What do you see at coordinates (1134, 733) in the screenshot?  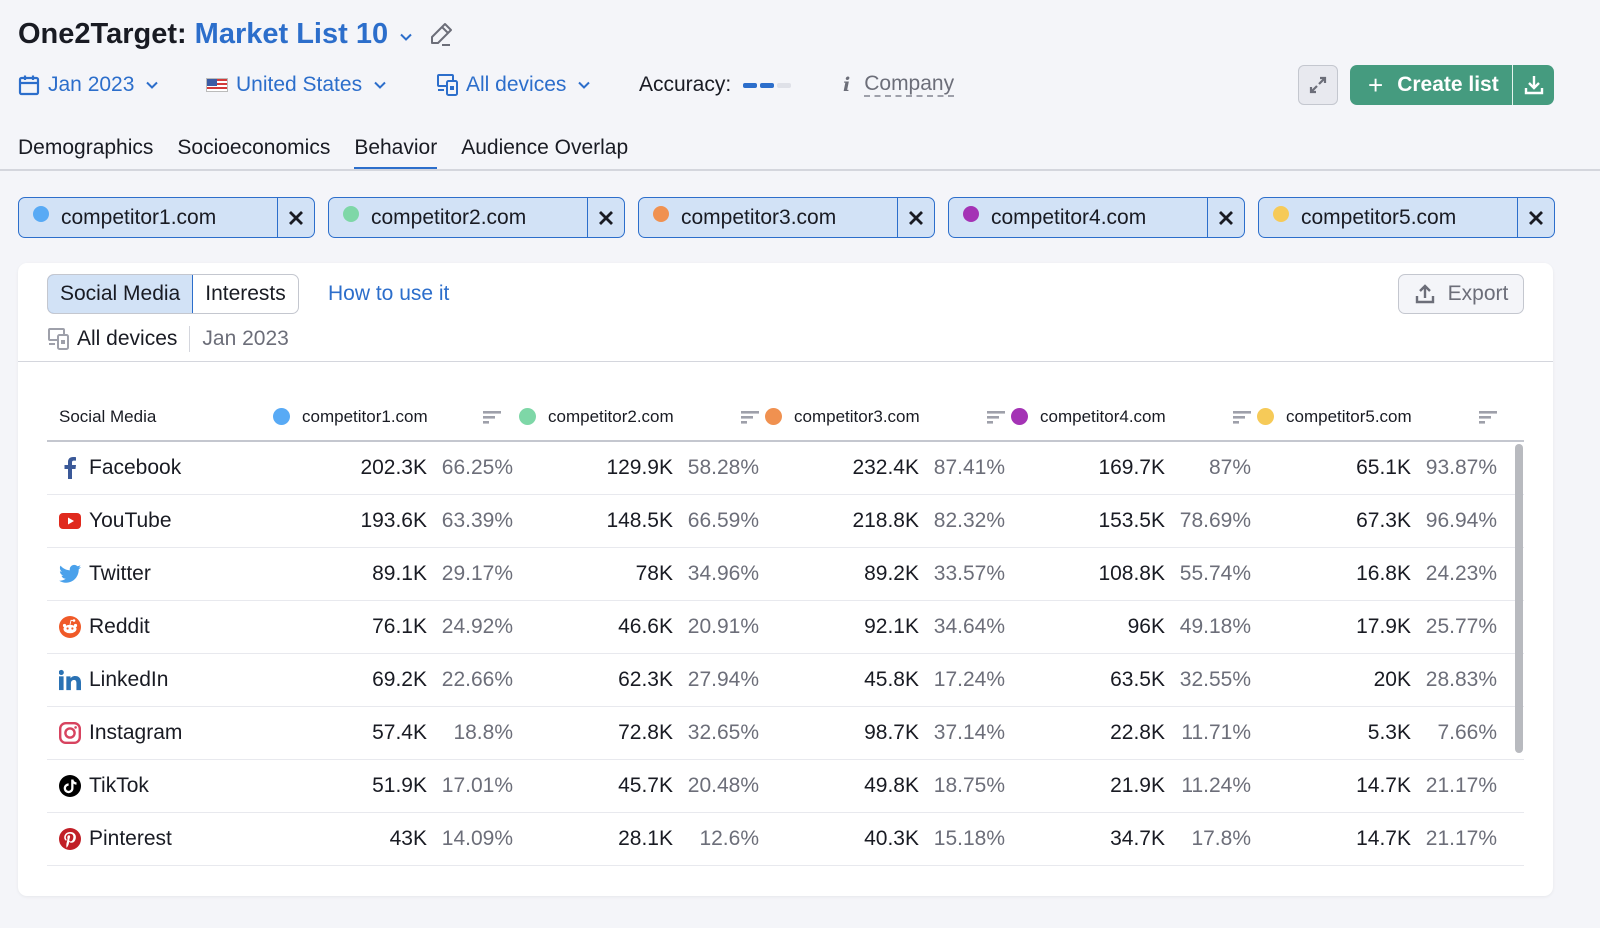 I see `competitor-value-cell: 22.8K 11.71%` at bounding box center [1134, 733].